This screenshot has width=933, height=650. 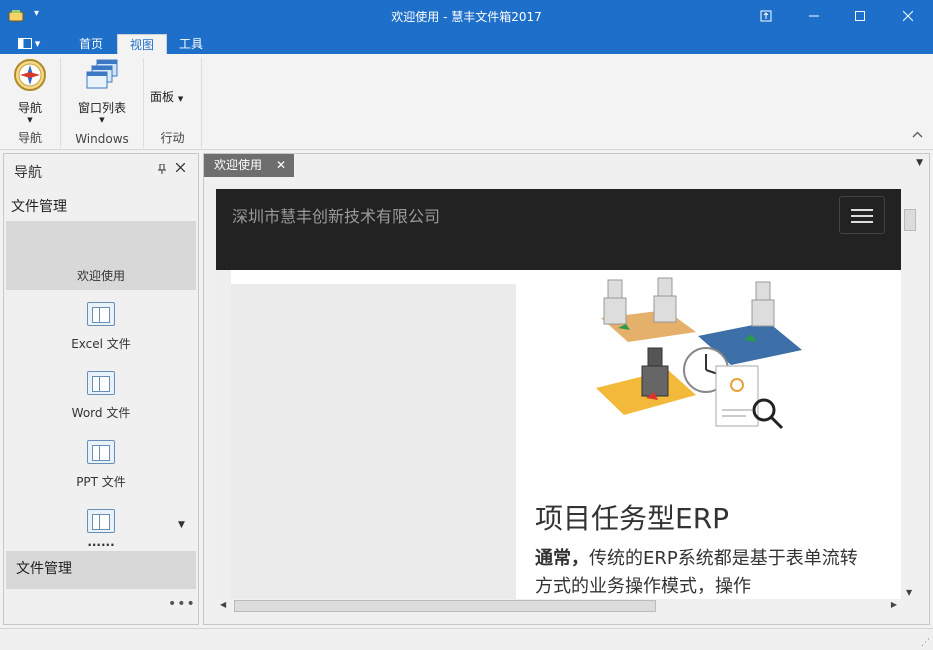 I want to click on nav-item-ppt: PPT 文件, so click(x=101, y=468).